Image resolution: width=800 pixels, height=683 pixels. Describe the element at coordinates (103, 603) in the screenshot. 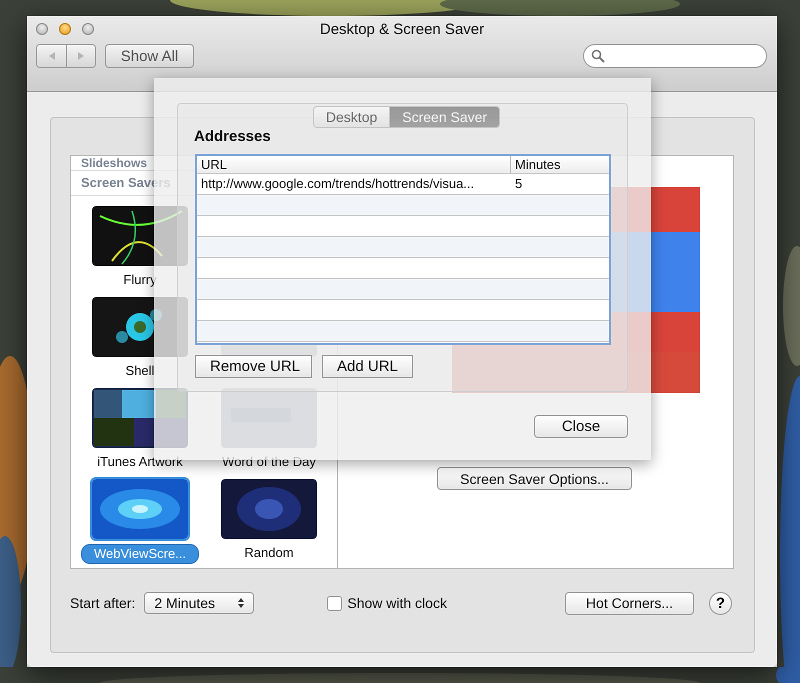

I see `start-after-label: Start after:` at that location.